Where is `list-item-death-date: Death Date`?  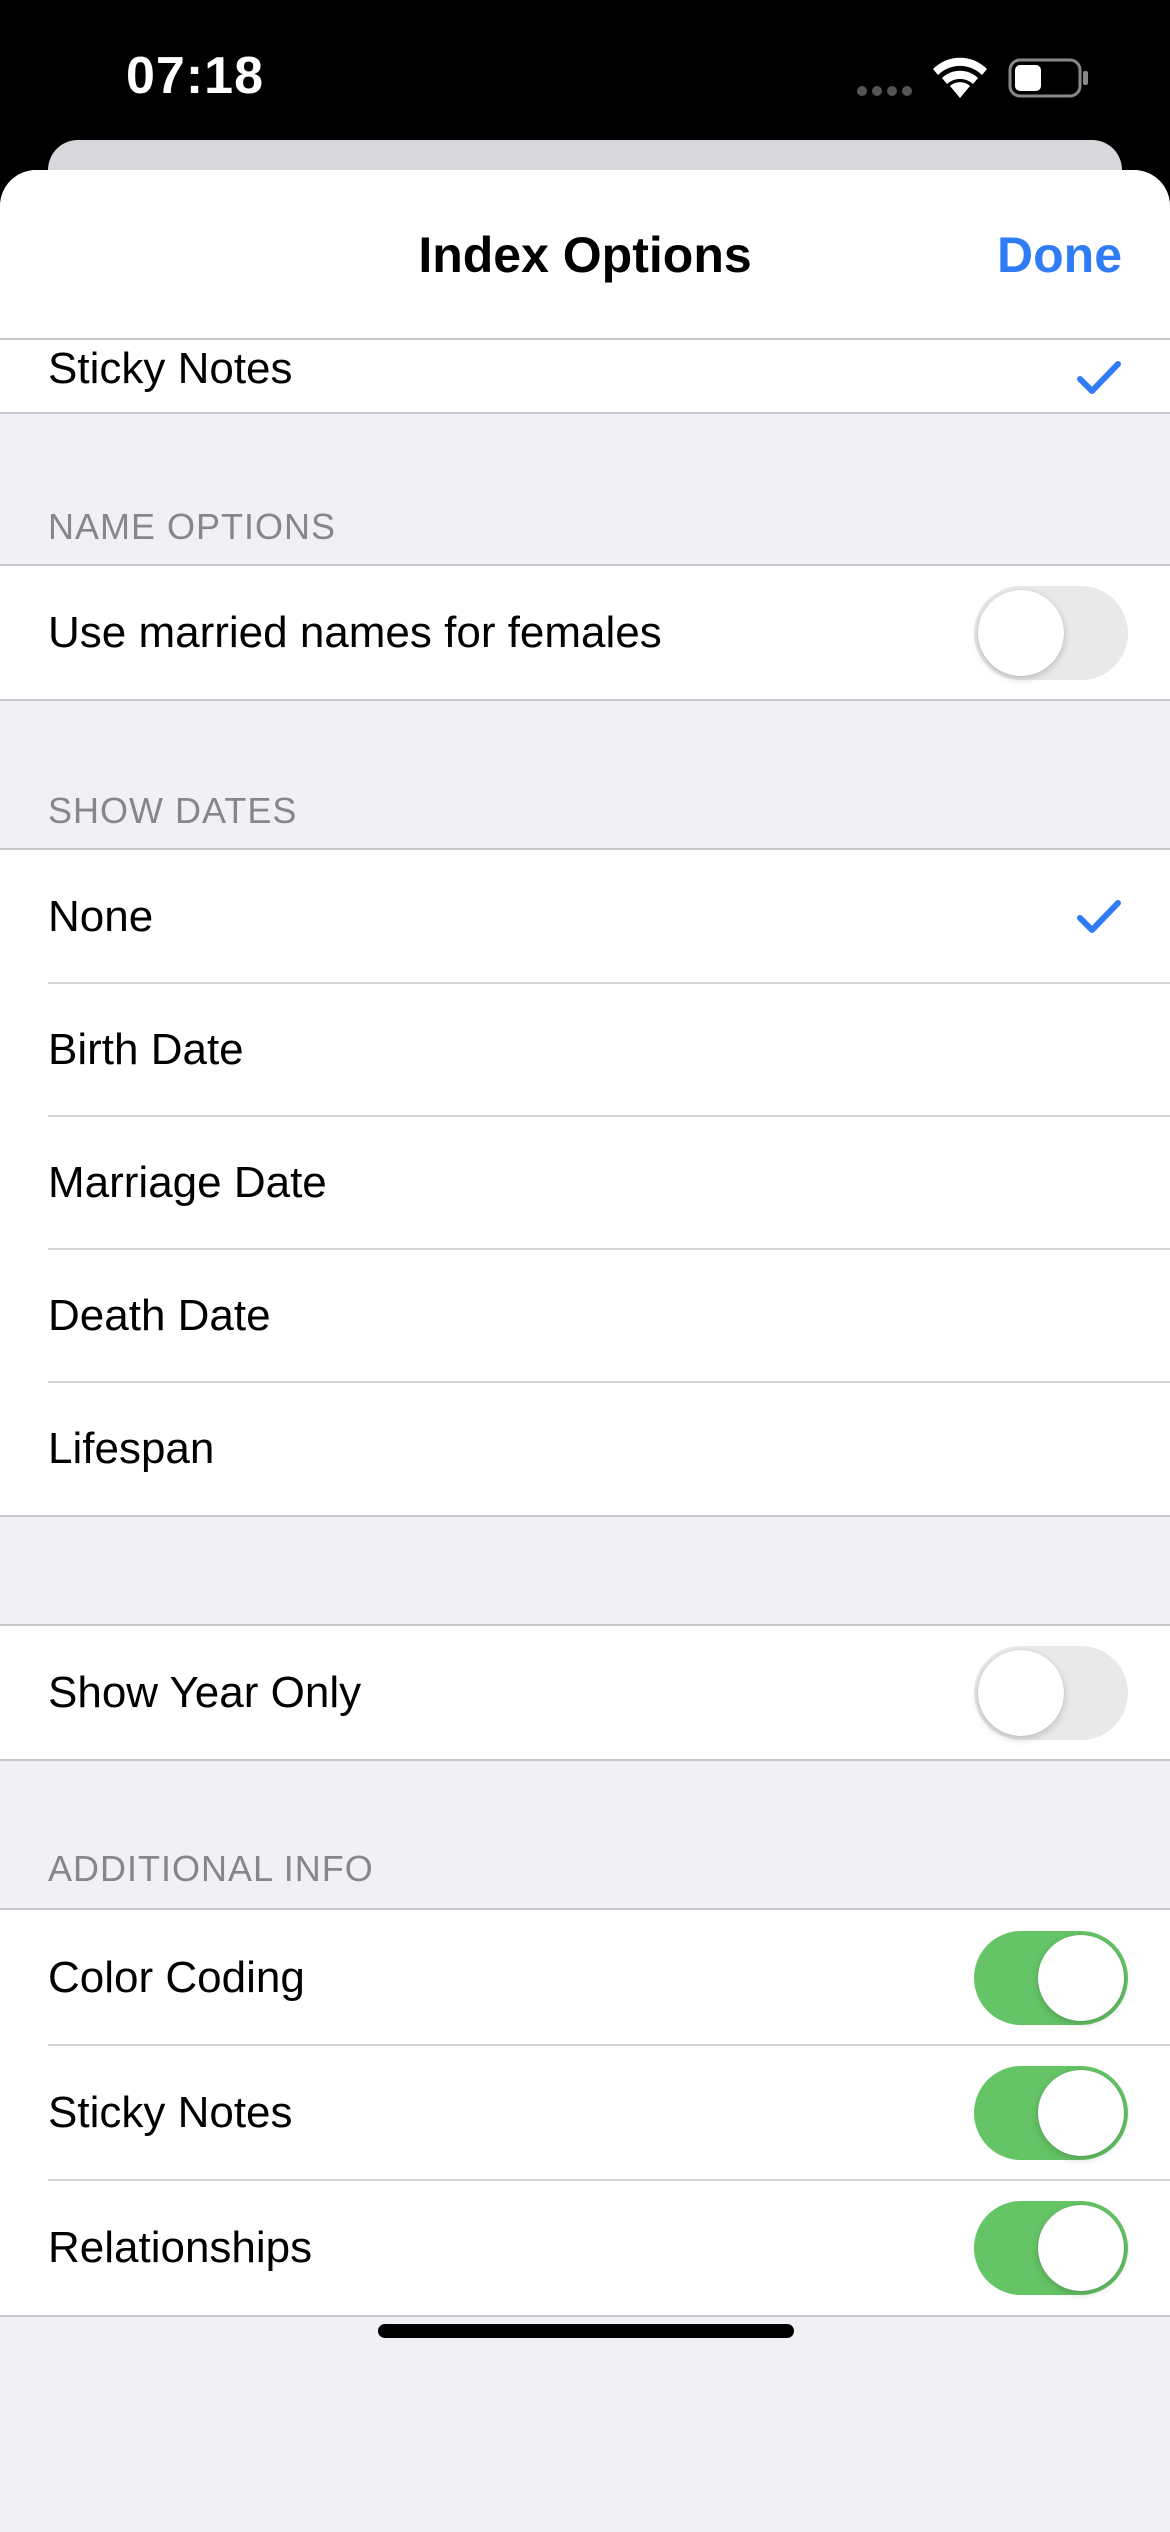 list-item-death-date: Death Date is located at coordinates (585, 1315).